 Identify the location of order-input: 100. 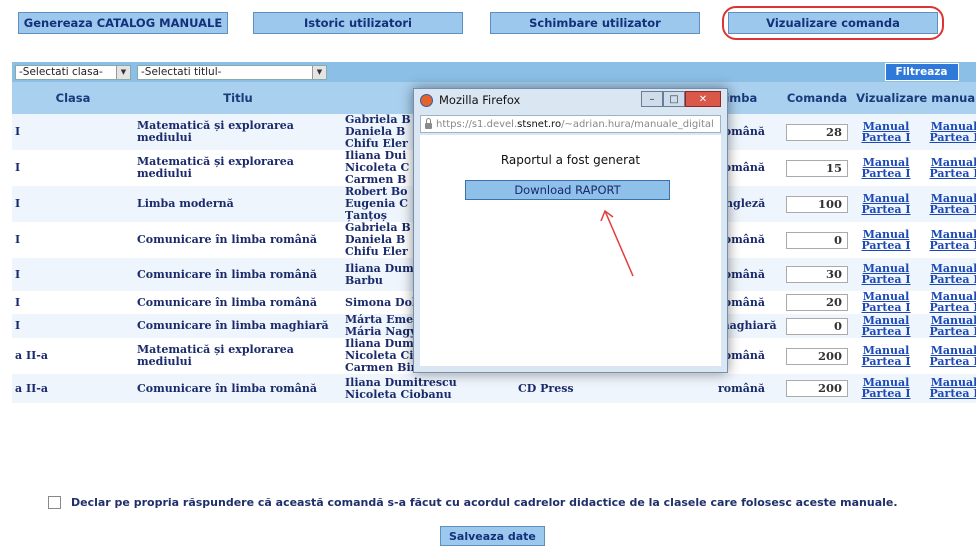
(817, 204).